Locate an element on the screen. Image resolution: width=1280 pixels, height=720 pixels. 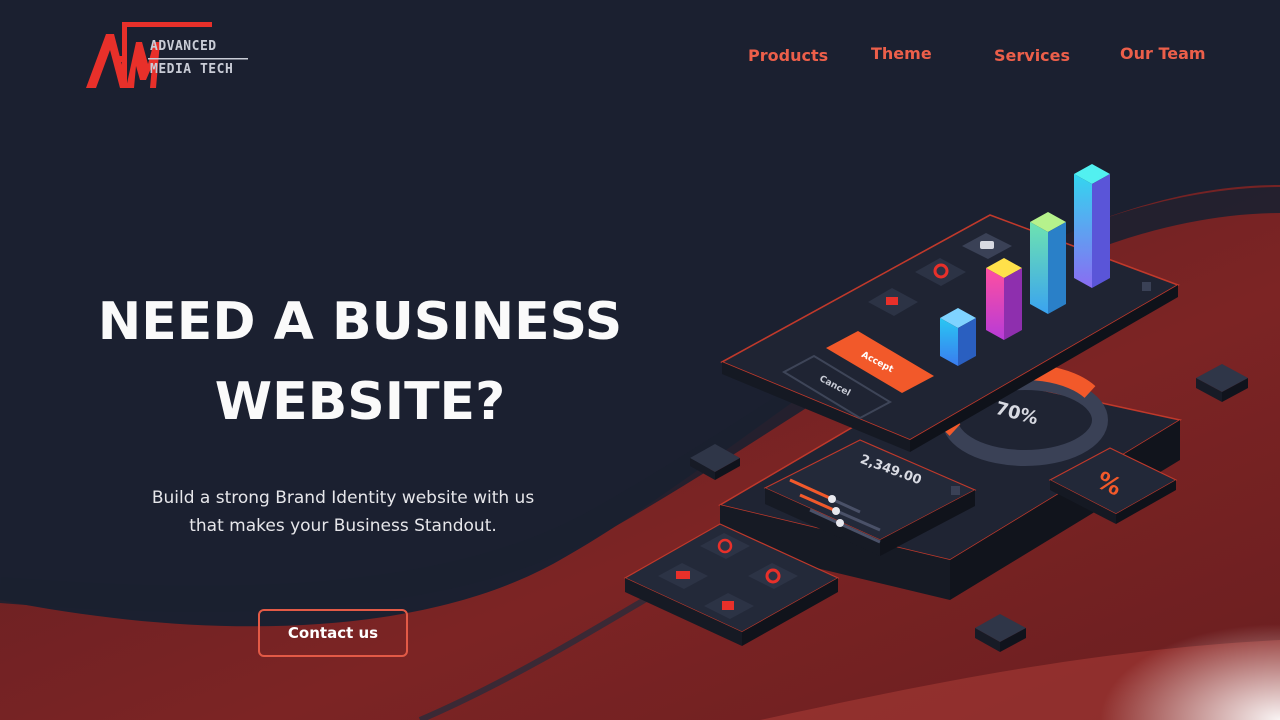
nav-products: Products is located at coordinates (788, 55).